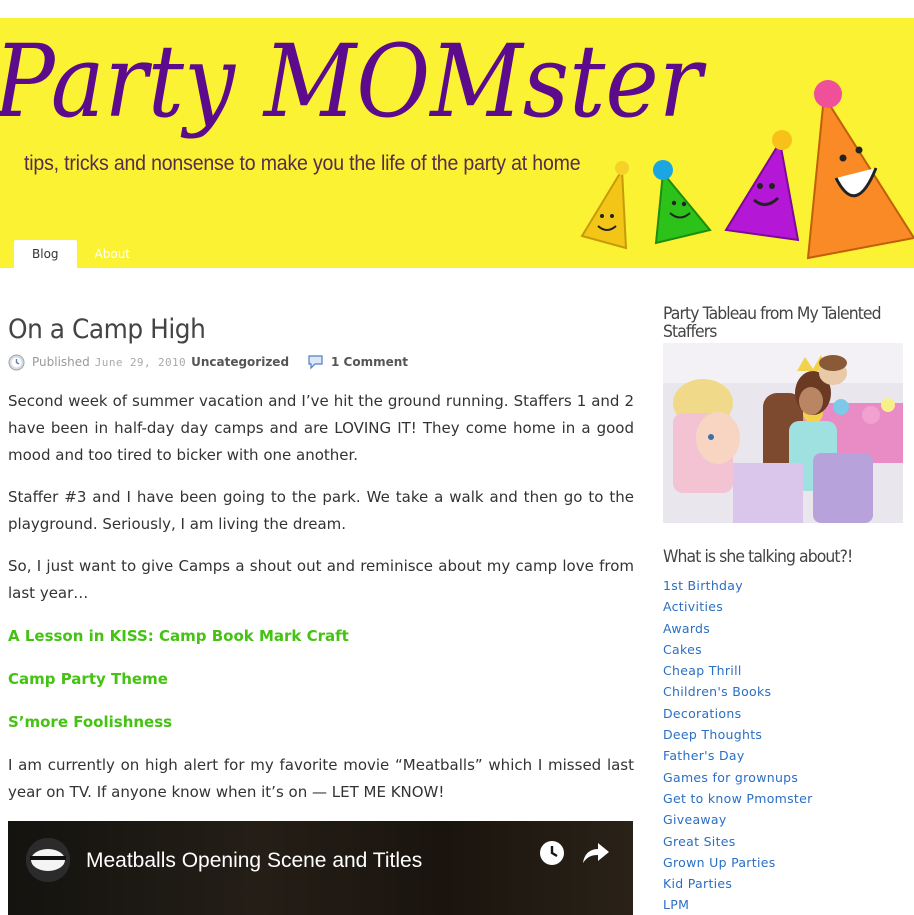  Describe the element at coordinates (738, 606) in the screenshot. I see `category-link: Activities` at that location.